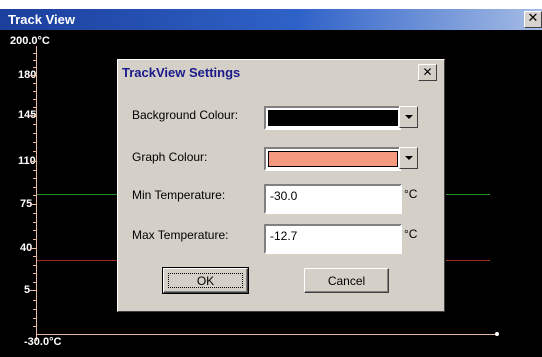  I want to click on min-temperature-label: Min Temperature:, so click(179, 195).